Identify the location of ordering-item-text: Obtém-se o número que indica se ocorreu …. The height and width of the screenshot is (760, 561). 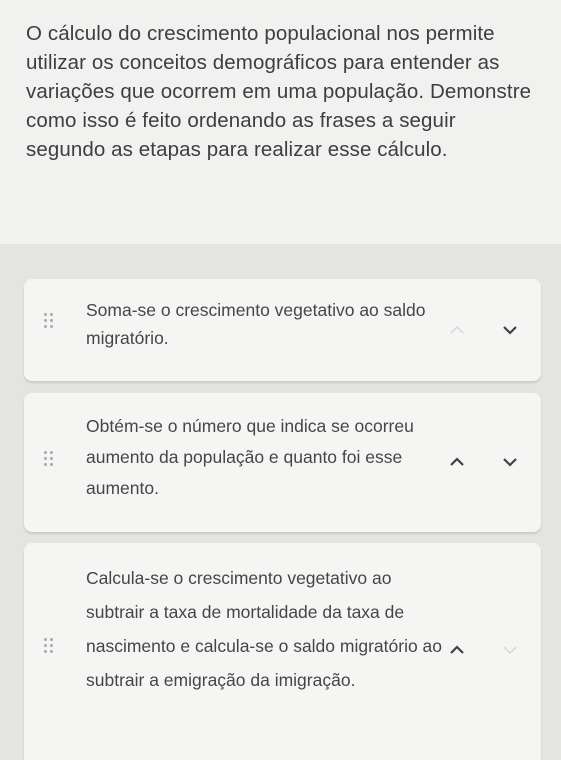
(250, 457).